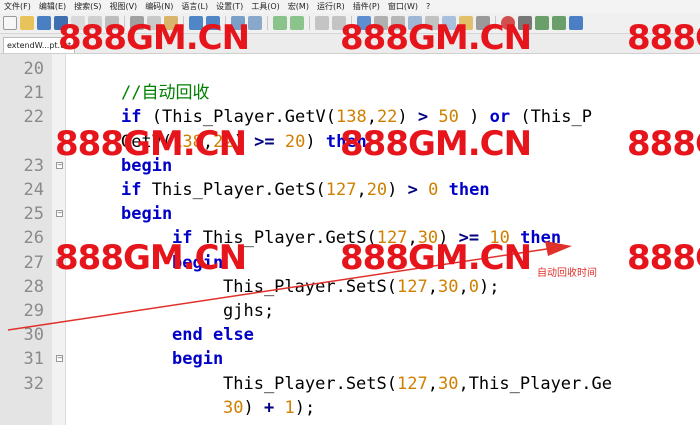 The image size is (700, 425). Describe the element at coordinates (433, 190) in the screenshot. I see `code-token: 0` at that location.